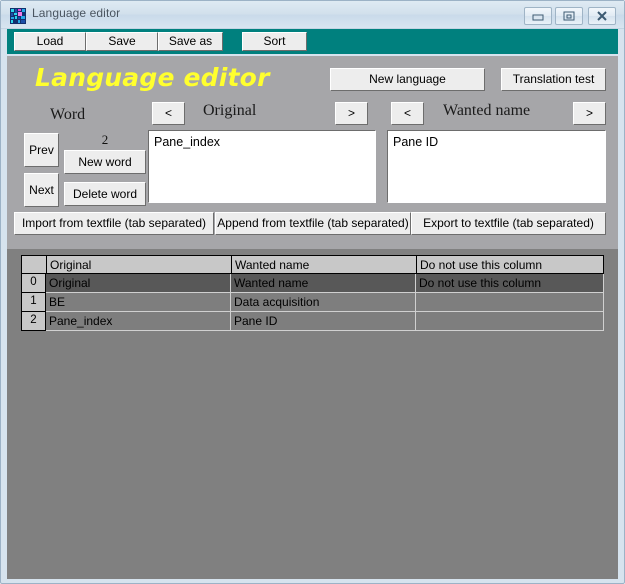 This screenshot has width=625, height=584. I want to click on cell-do-not-use: Do not use this column, so click(510, 283).